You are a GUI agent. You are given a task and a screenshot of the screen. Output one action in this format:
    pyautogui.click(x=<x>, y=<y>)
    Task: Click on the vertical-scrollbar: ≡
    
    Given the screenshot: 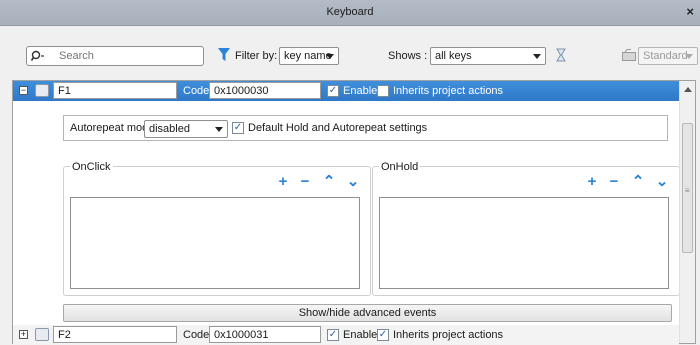 What is the action you would take?
    pyautogui.click(x=687, y=212)
    